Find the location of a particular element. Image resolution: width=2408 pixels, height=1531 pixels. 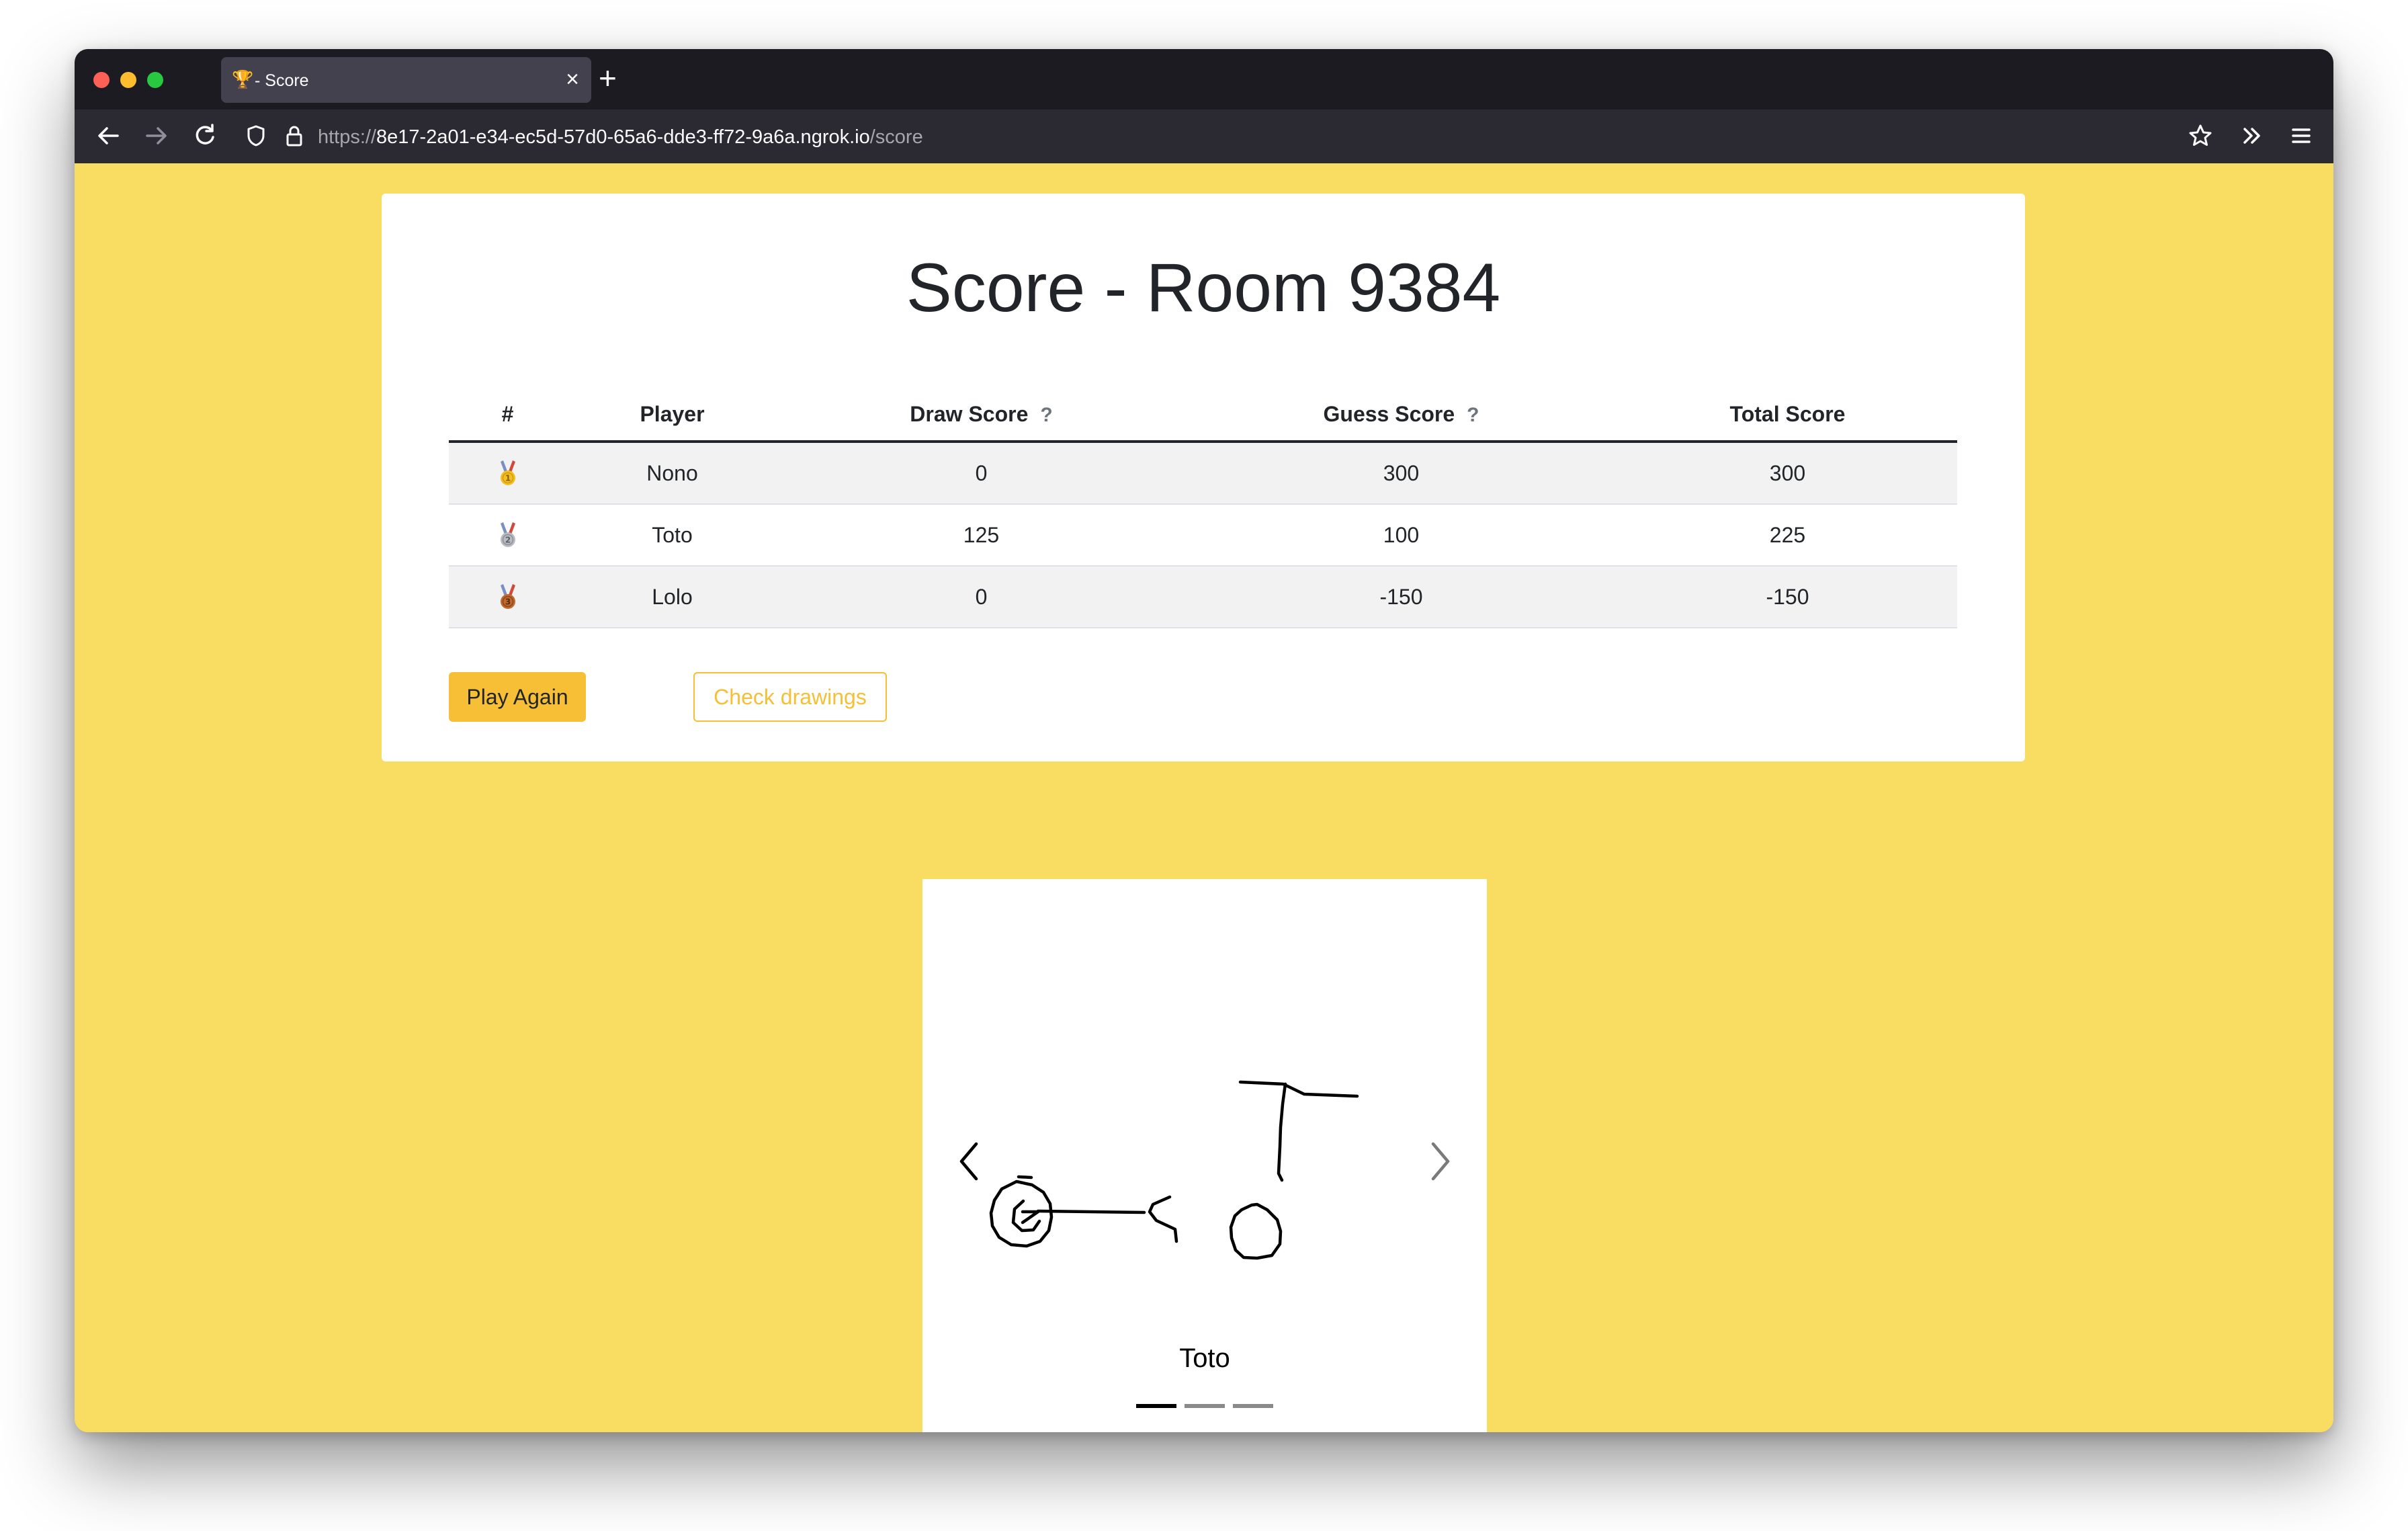

rank-cell: 3 is located at coordinates (507, 597).